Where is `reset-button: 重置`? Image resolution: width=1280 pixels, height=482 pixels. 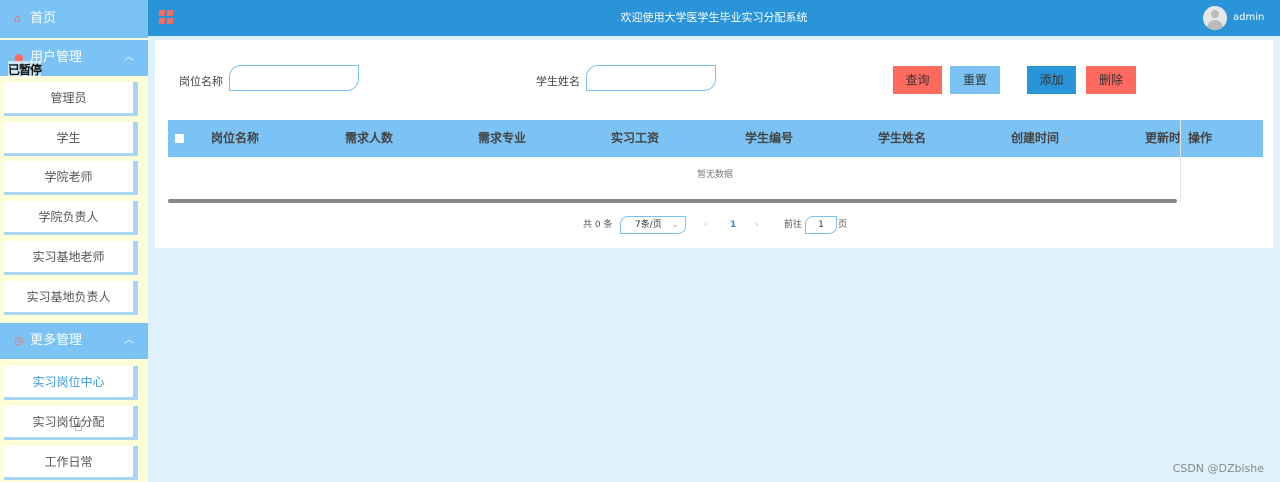
reset-button: 重置 is located at coordinates (975, 80).